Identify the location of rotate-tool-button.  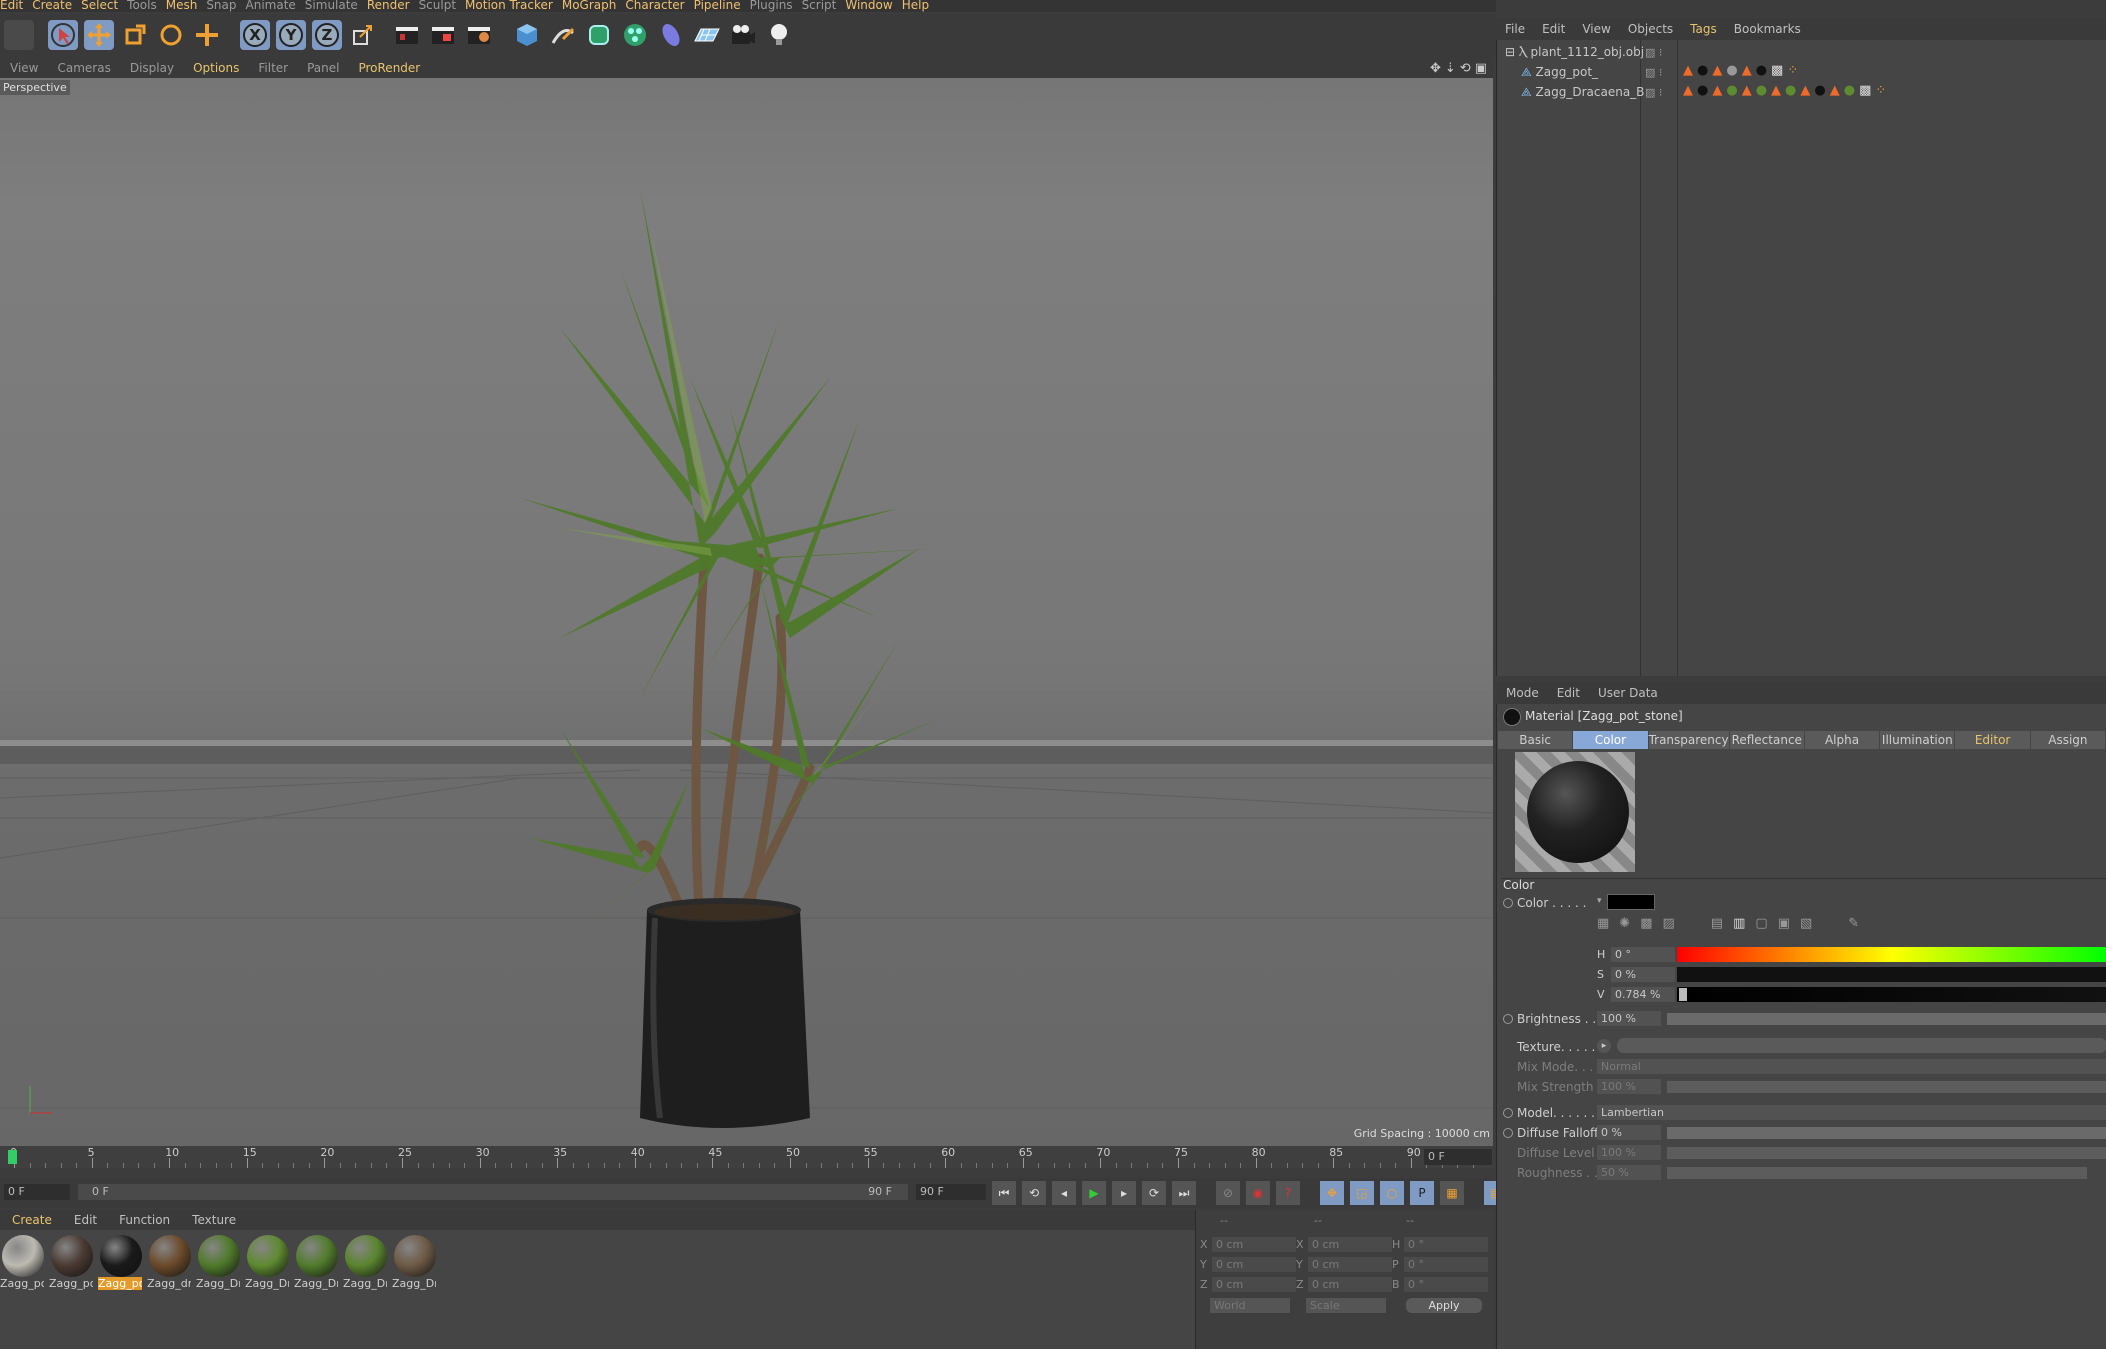
(171, 35).